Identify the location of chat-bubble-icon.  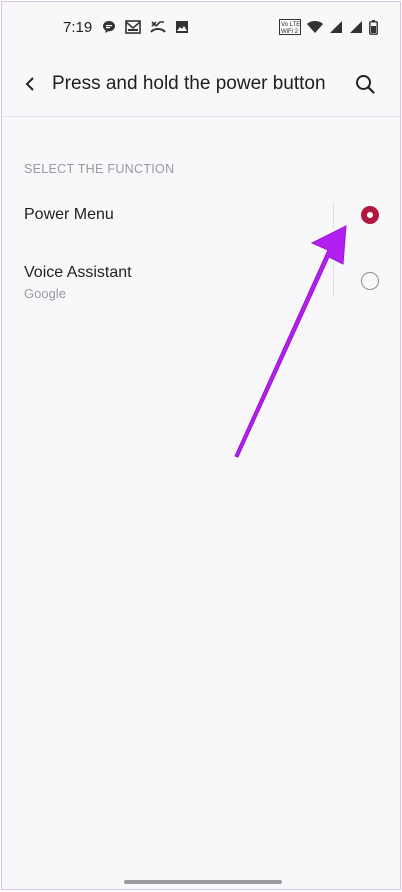
(109, 29).